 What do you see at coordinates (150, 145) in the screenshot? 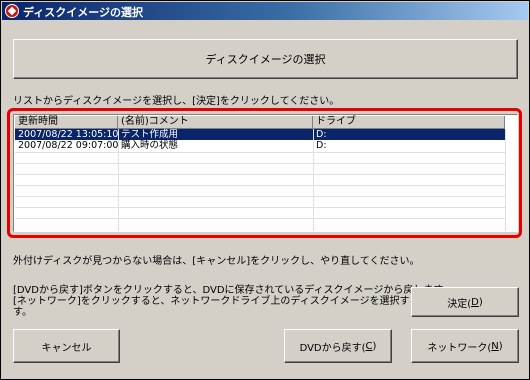
I see `row-comment: 購入時の状態` at bounding box center [150, 145].